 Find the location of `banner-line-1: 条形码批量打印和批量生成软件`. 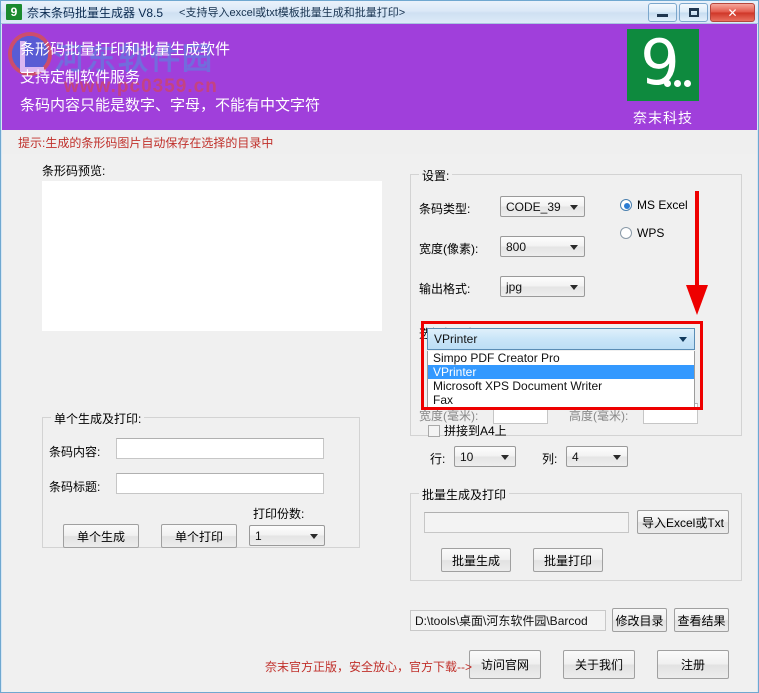

banner-line-1: 条形码批量打印和批量生成软件 is located at coordinates (125, 49).